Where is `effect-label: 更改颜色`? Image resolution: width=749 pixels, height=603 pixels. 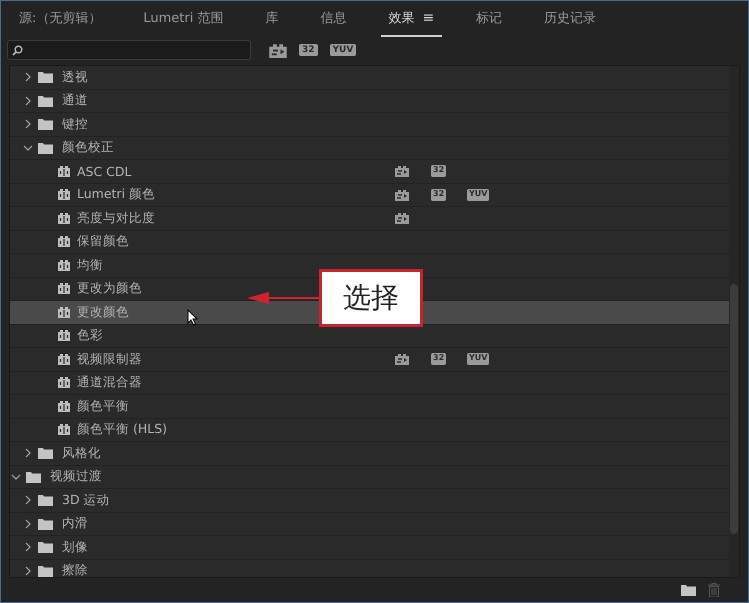
effect-label: 更改颜色 is located at coordinates (103, 312).